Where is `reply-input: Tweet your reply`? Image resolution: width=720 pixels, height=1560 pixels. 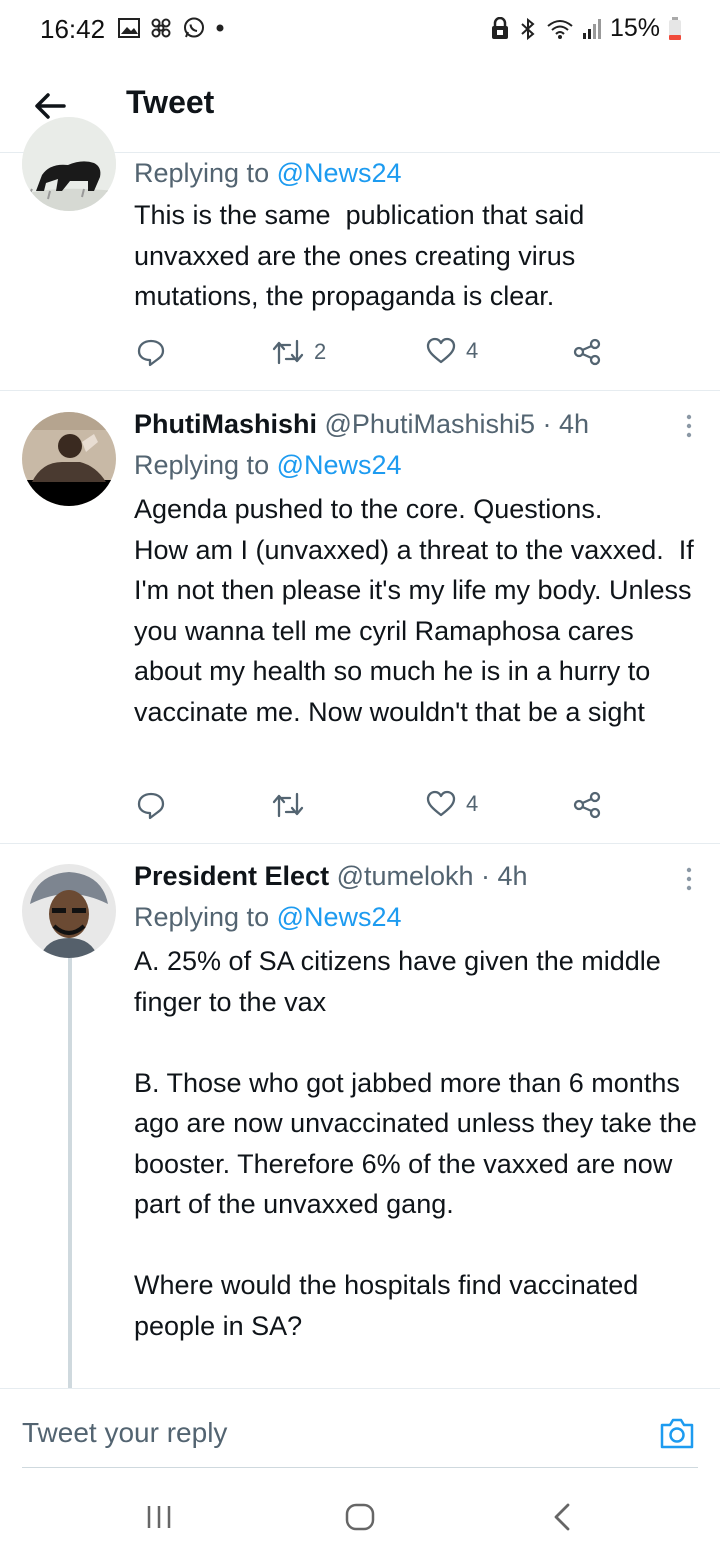
reply-input: Tweet your reply is located at coordinates (124, 1433).